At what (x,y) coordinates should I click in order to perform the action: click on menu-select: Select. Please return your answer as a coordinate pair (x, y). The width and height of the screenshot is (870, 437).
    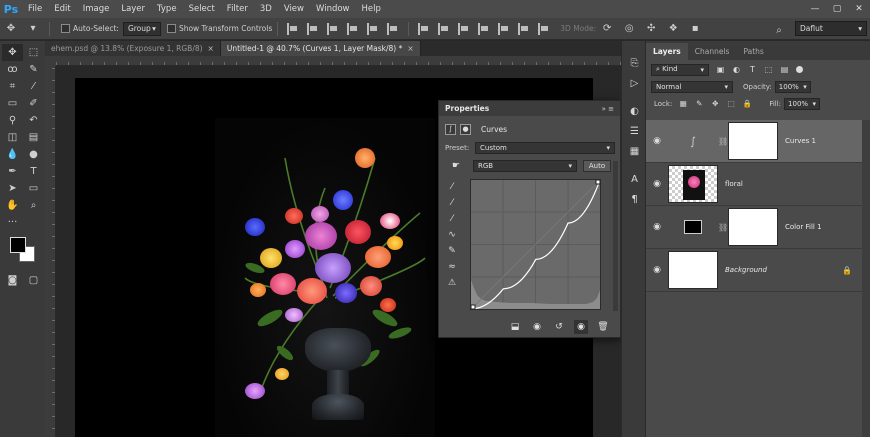
    Looking at the image, I should click on (202, 9).